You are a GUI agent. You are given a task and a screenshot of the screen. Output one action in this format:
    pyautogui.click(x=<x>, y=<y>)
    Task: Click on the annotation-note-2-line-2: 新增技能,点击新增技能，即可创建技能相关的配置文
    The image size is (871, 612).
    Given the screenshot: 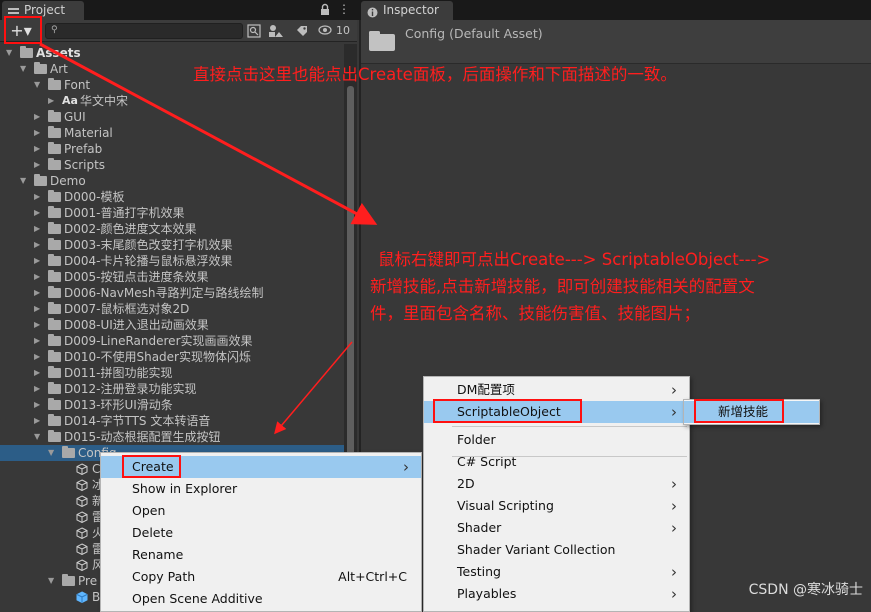 What is the action you would take?
    pyautogui.click(x=562, y=286)
    